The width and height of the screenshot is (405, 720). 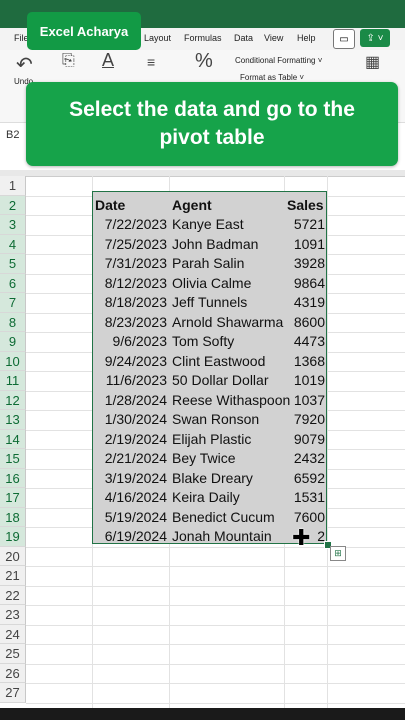 What do you see at coordinates (13, 381) in the screenshot?
I see `row-header: 11` at bounding box center [13, 381].